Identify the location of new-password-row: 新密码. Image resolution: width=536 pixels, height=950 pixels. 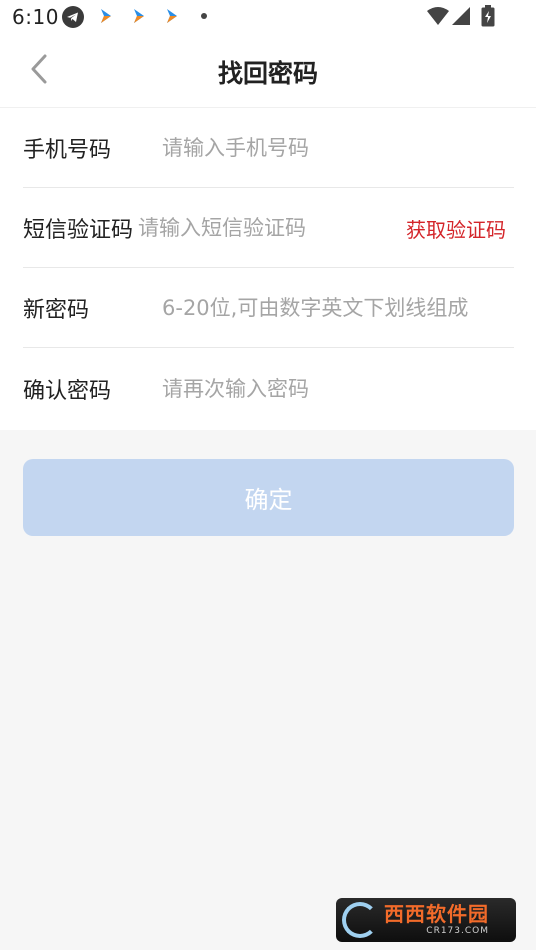
(268, 308).